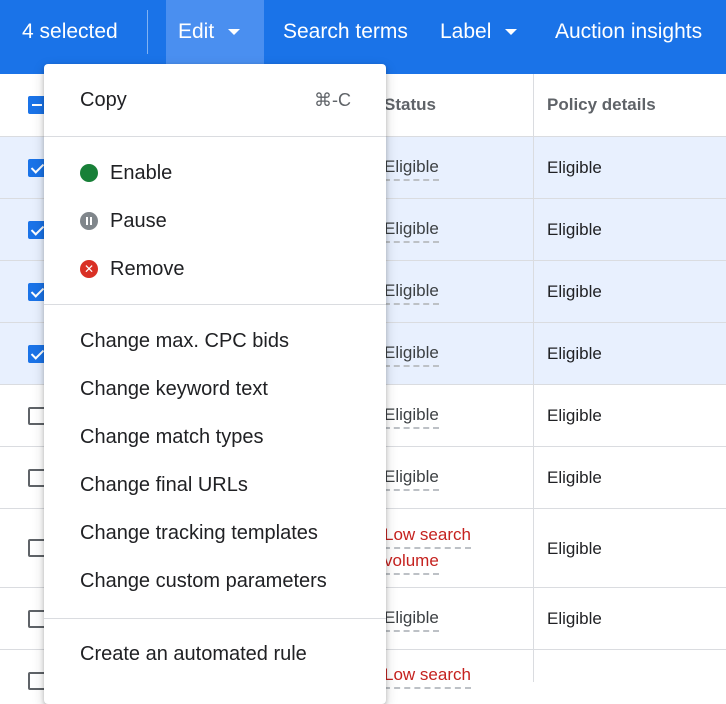 The width and height of the screenshot is (726, 704). Describe the element at coordinates (196, 31) in the screenshot. I see `edit-label: Edit` at that location.